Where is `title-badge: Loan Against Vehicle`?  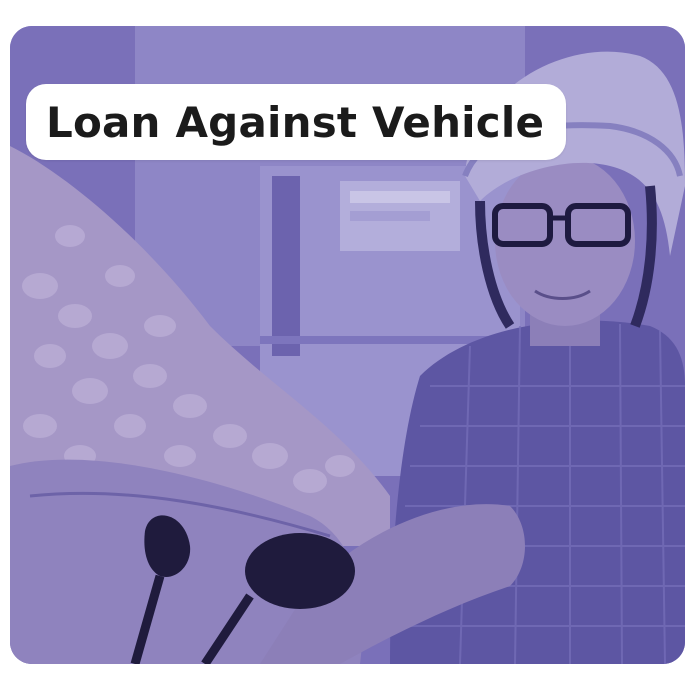
title-badge: Loan Against Vehicle is located at coordinates (296, 122).